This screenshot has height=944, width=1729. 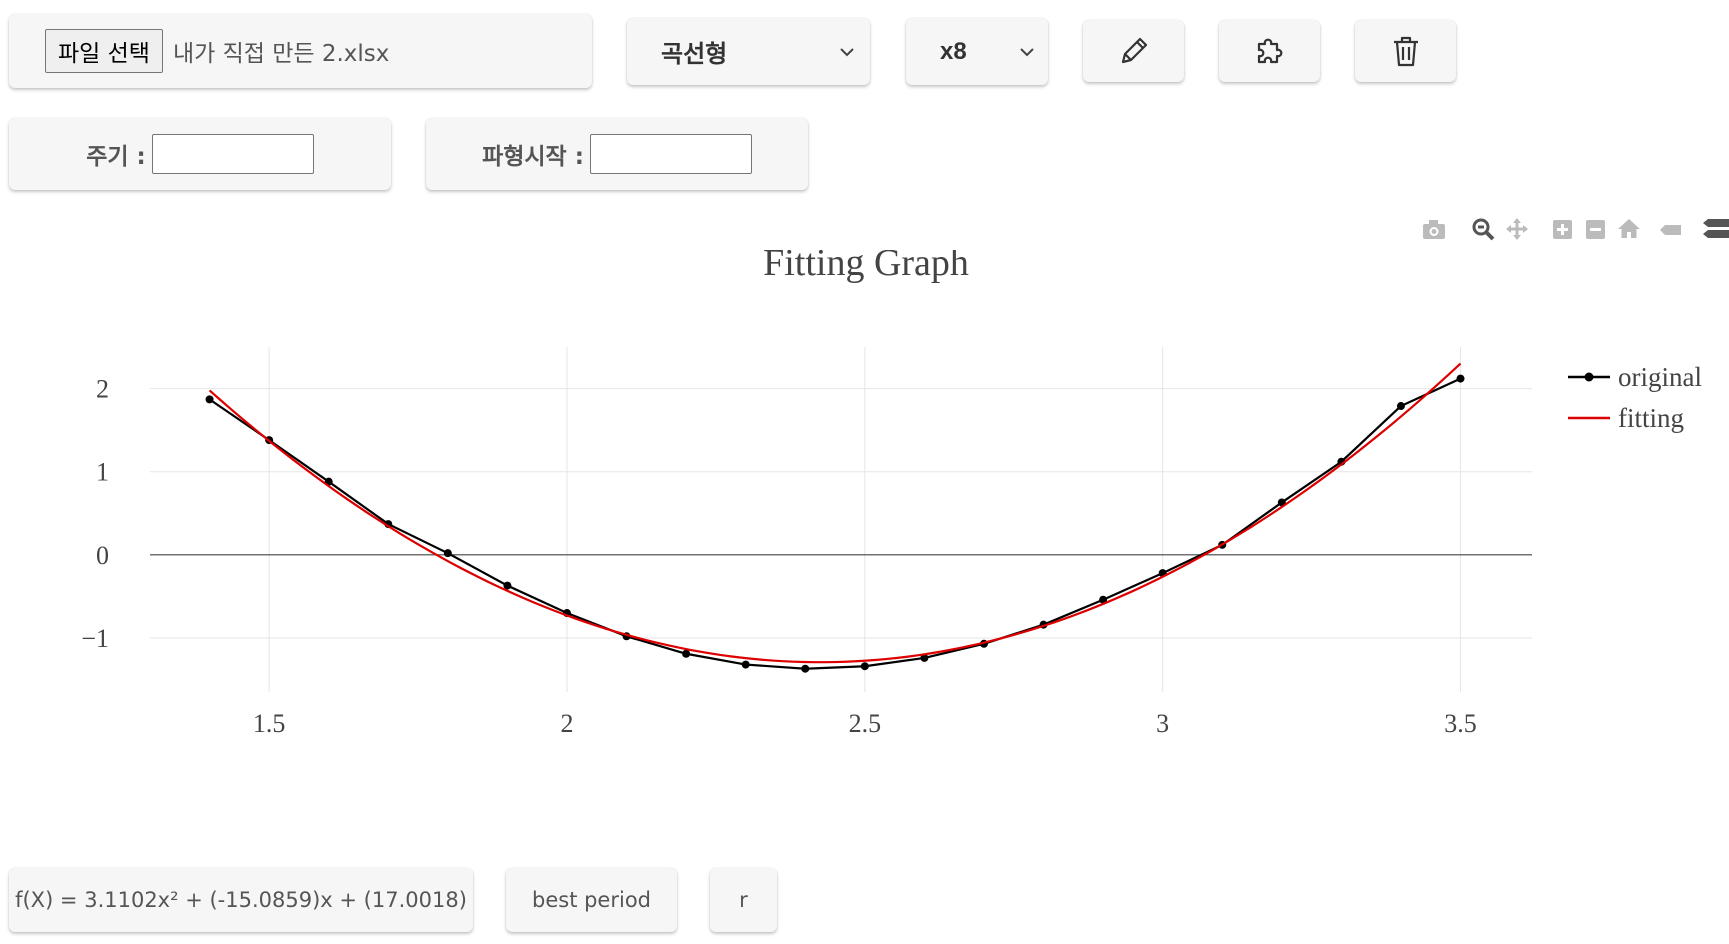 I want to click on wave-start-input, so click(x=670, y=154).